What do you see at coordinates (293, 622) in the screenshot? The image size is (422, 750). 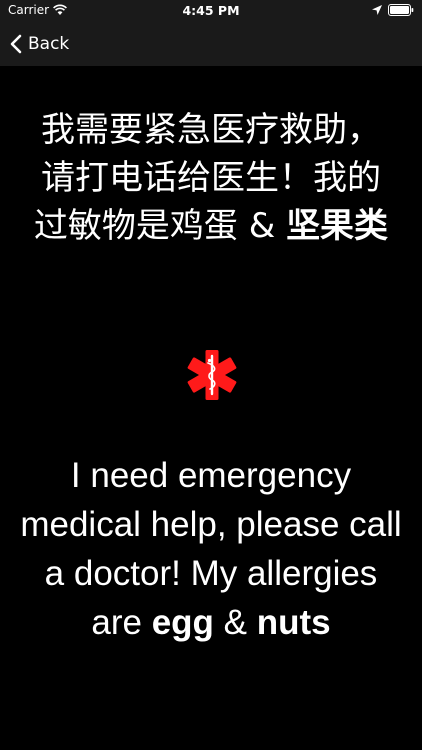 I see `english-allergen-nuts: nuts` at bounding box center [293, 622].